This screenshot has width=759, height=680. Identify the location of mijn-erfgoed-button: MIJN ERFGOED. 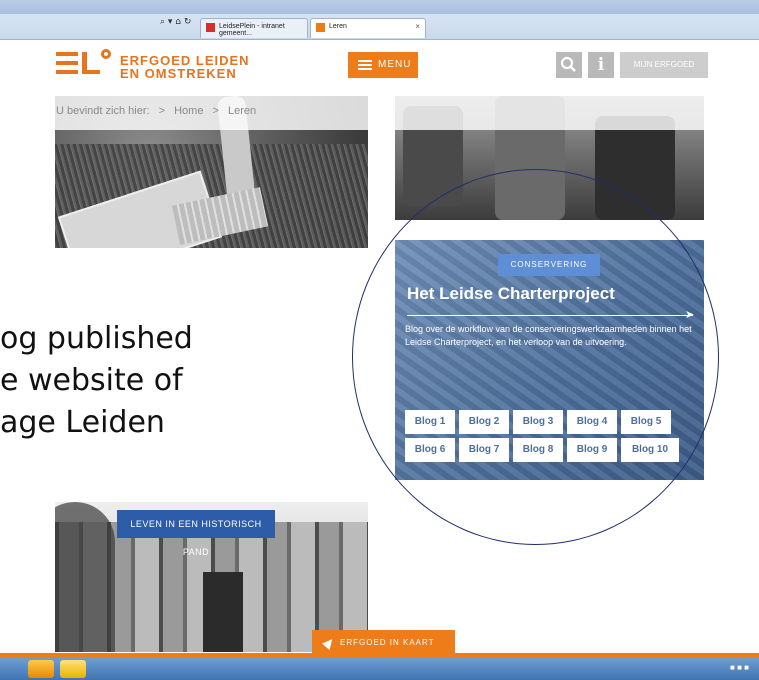
(664, 65).